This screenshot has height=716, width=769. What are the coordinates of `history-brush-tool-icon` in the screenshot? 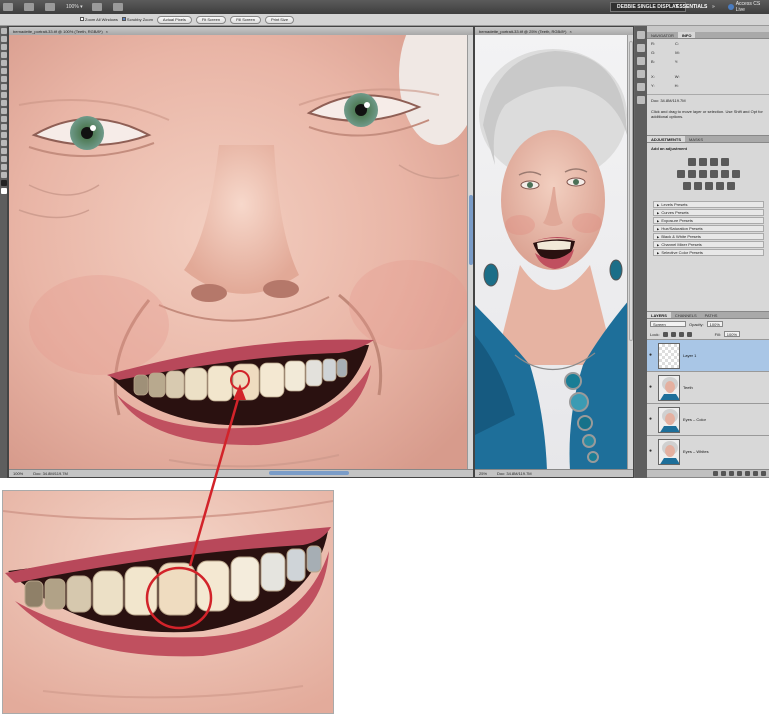 It's located at (4, 103).